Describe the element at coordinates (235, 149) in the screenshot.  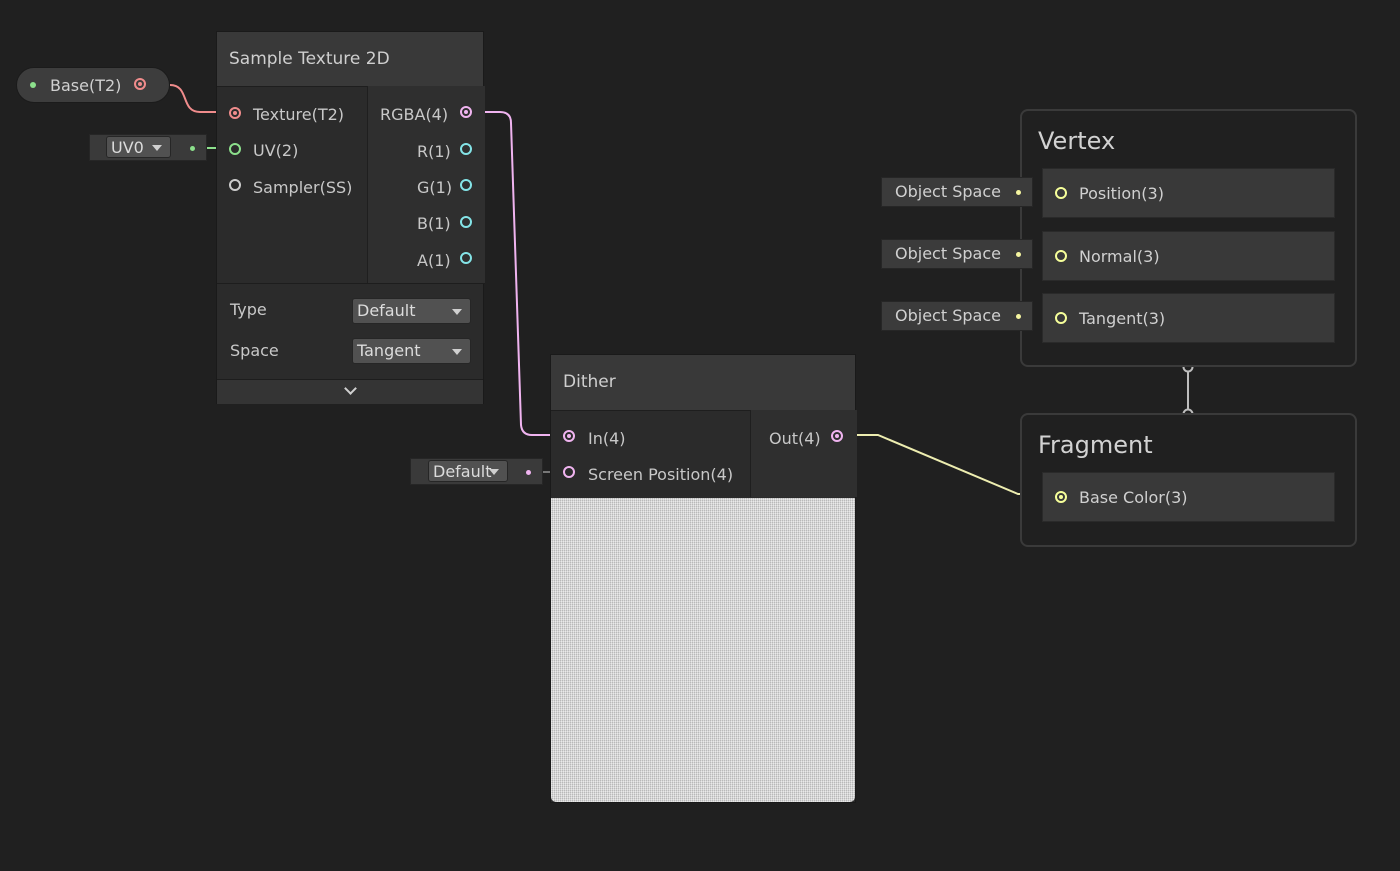
I see `uv-input-port` at that location.